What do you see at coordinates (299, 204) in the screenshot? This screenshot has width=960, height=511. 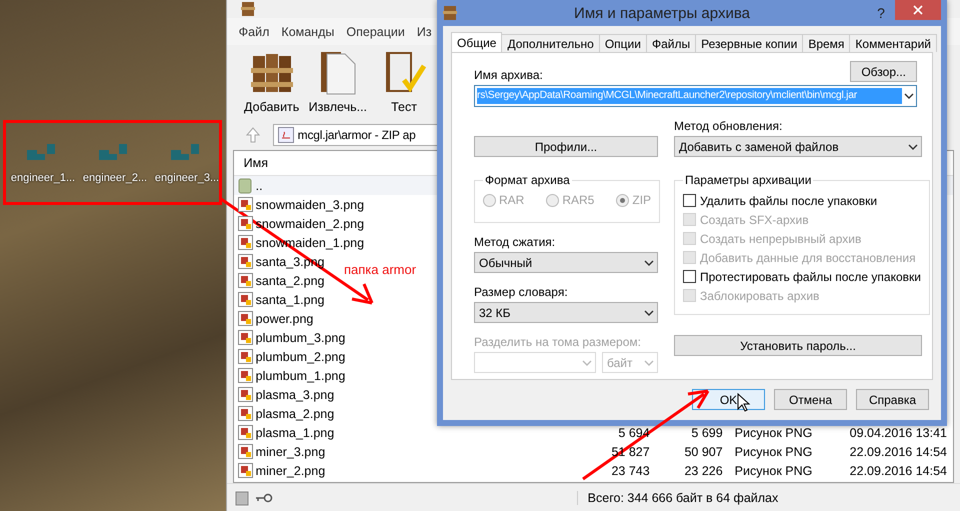 I see `file-name-cell: snowmaiden_3.png` at bounding box center [299, 204].